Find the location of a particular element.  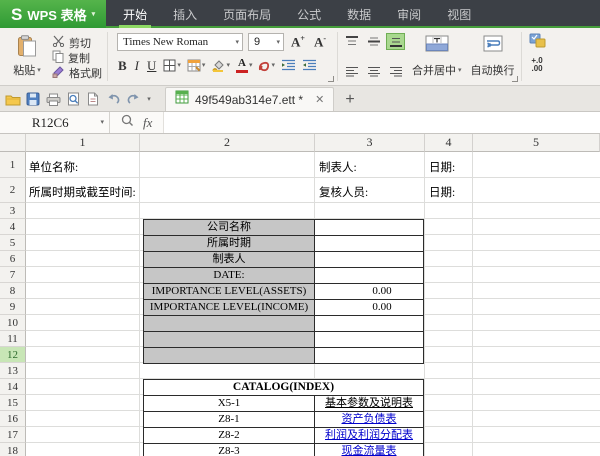

table-row: 公司名称 is located at coordinates (283, 228).